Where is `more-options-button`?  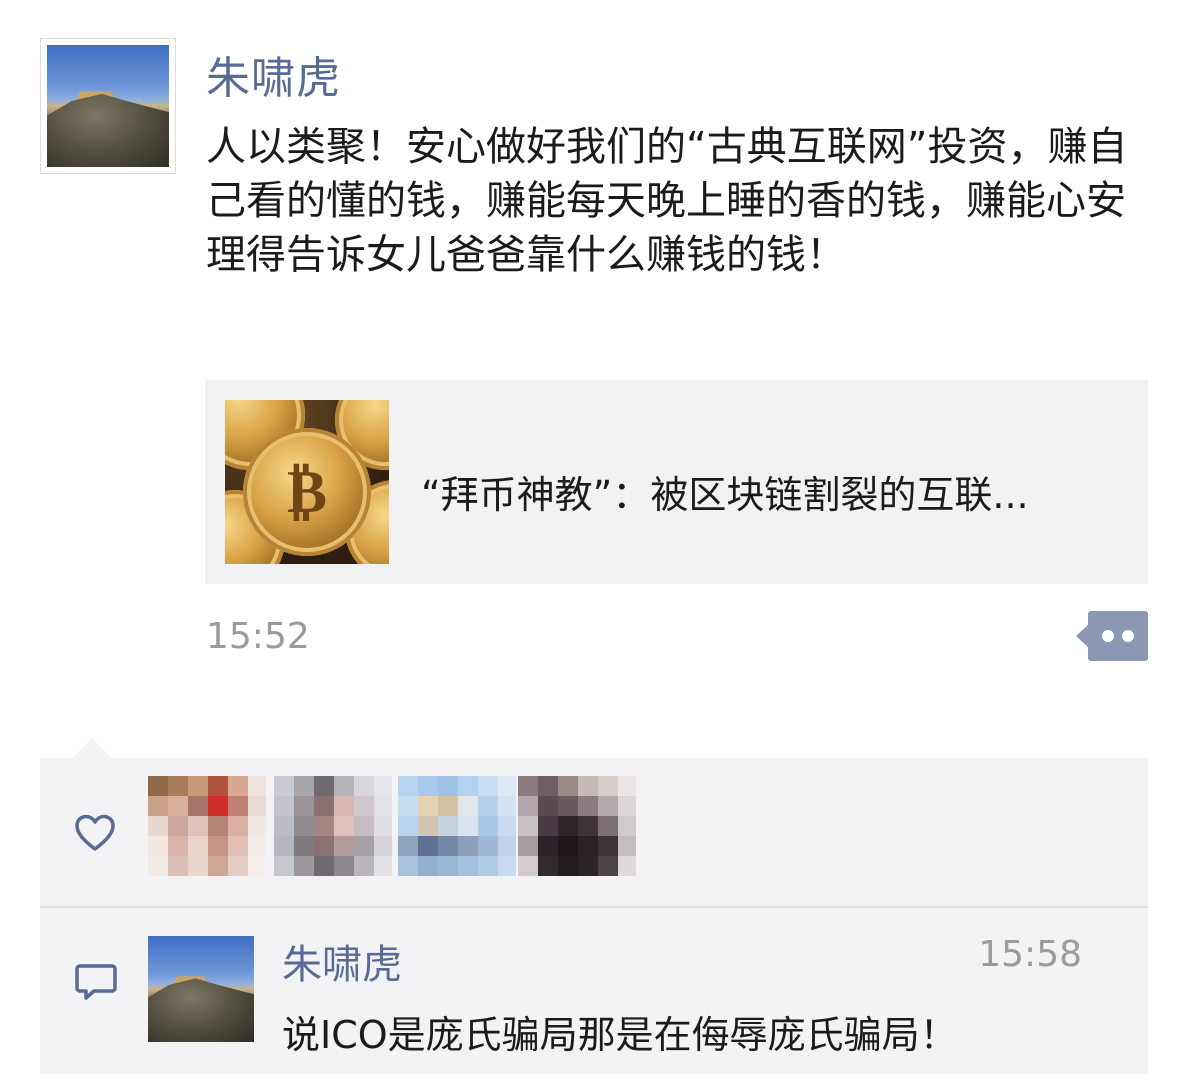
more-options-button is located at coordinates (1112, 636).